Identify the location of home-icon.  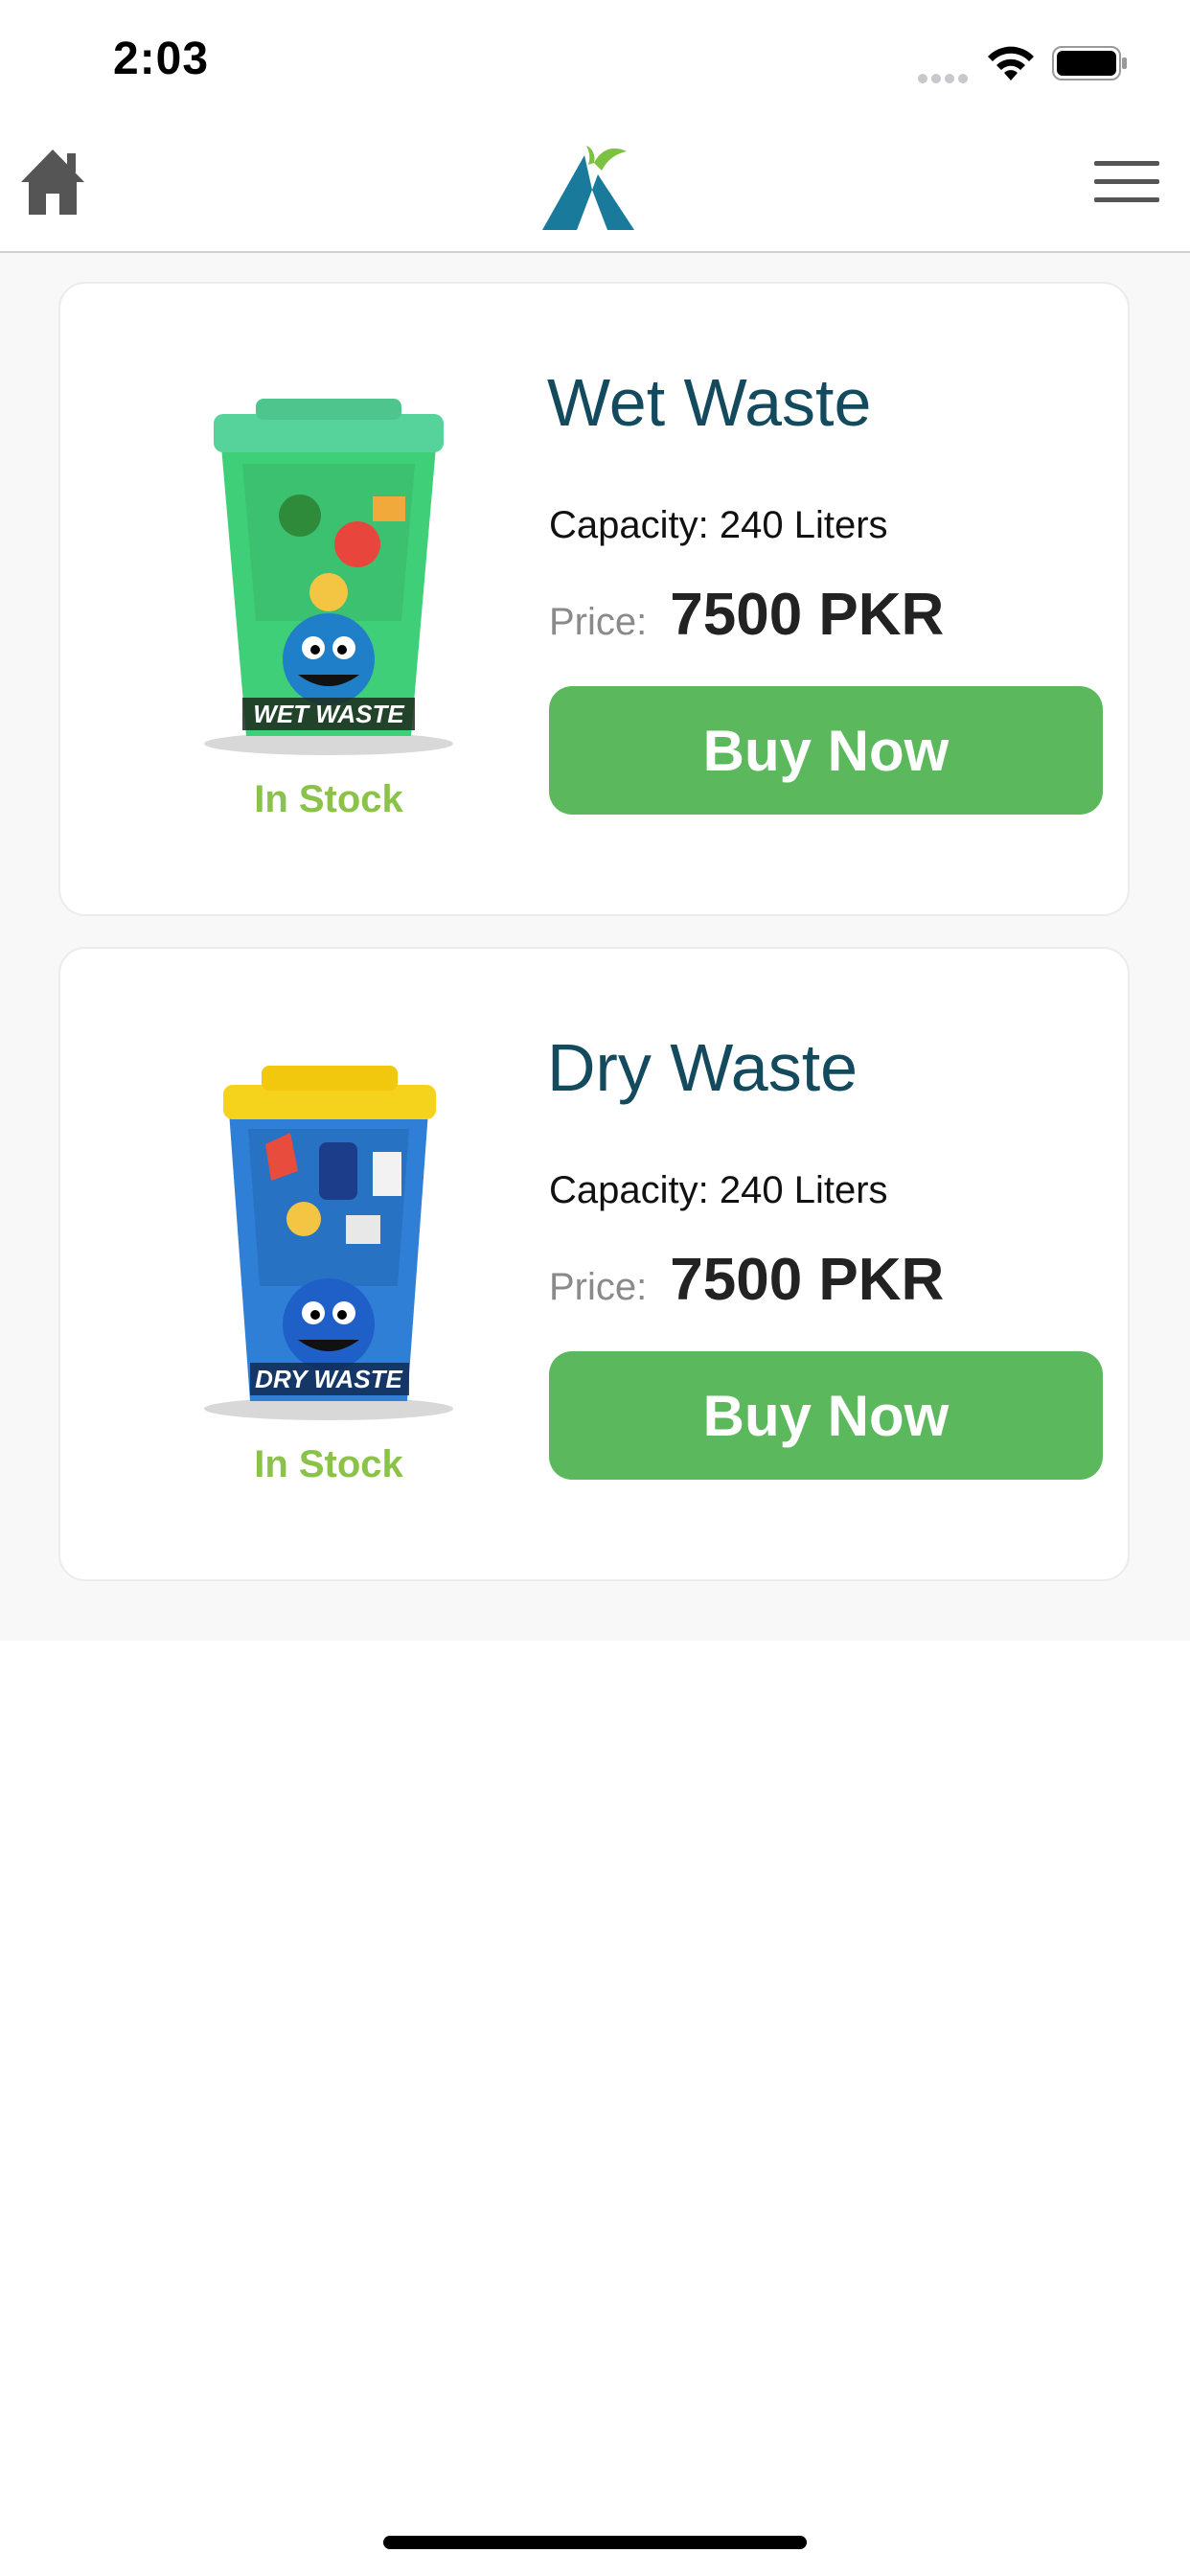
(53, 182).